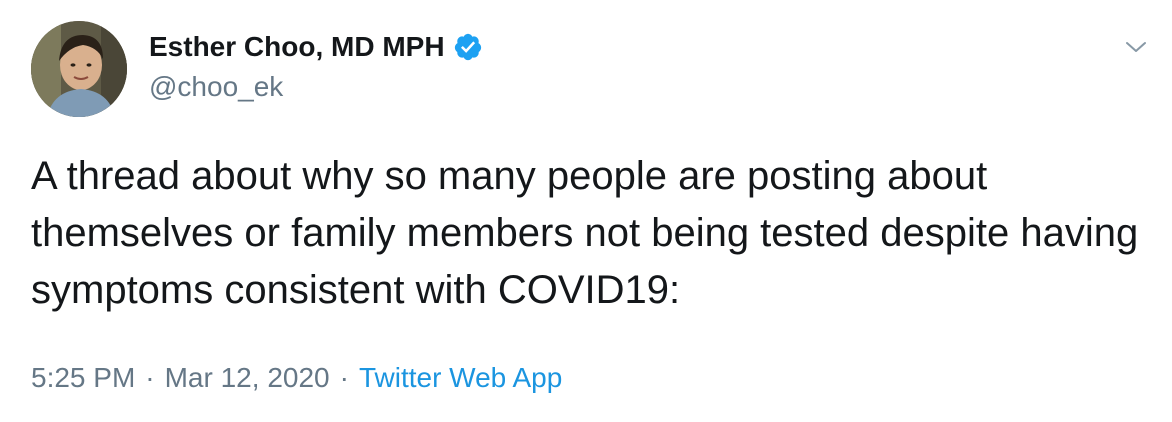 This screenshot has width=1172, height=422. Describe the element at coordinates (297, 47) in the screenshot. I see `author-display-name: Esther Choo, MD MPH` at that location.